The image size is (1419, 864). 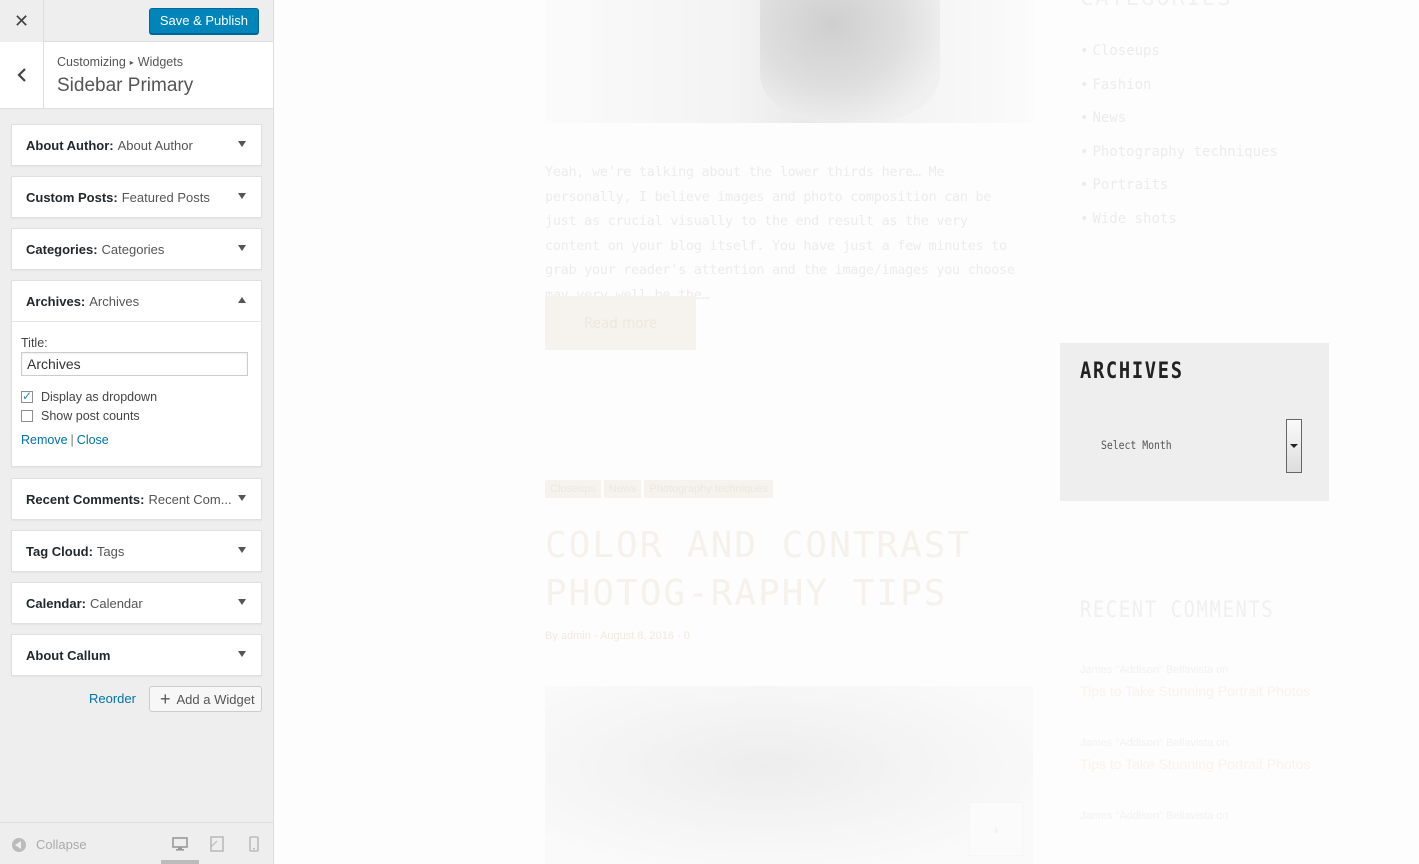 What do you see at coordinates (709, 489) in the screenshot?
I see `tag-photography-techniques: Photography techniques` at bounding box center [709, 489].